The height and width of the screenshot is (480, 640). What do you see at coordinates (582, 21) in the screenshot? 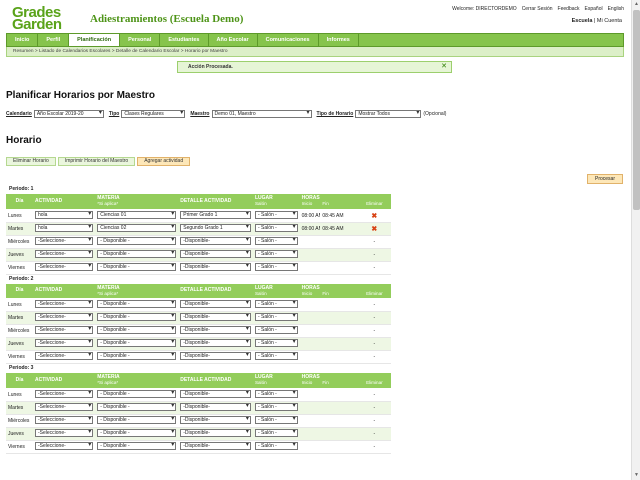
I see `school-link: Escuela` at bounding box center [582, 21].